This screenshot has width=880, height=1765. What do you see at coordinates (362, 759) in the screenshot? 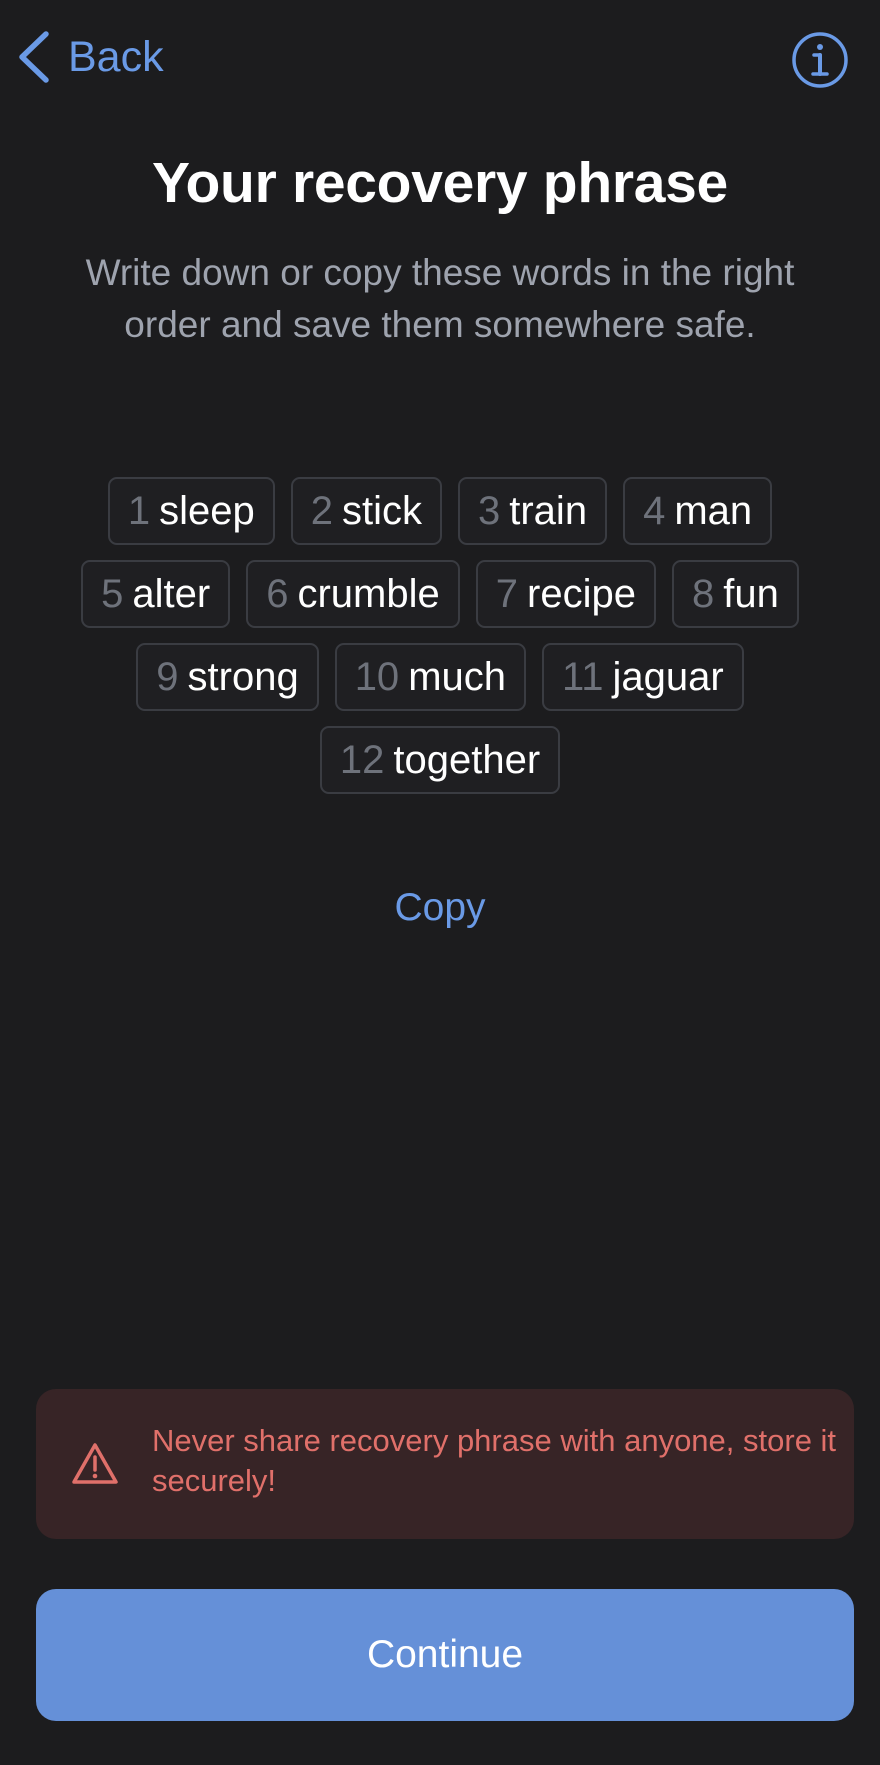
I see `word-number: 12` at bounding box center [362, 759].